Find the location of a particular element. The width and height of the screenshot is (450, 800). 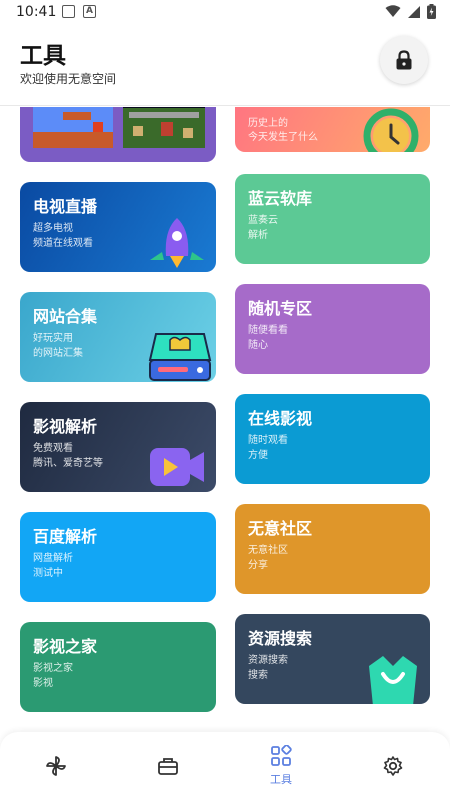

nav-settings is located at coordinates (393, 766).